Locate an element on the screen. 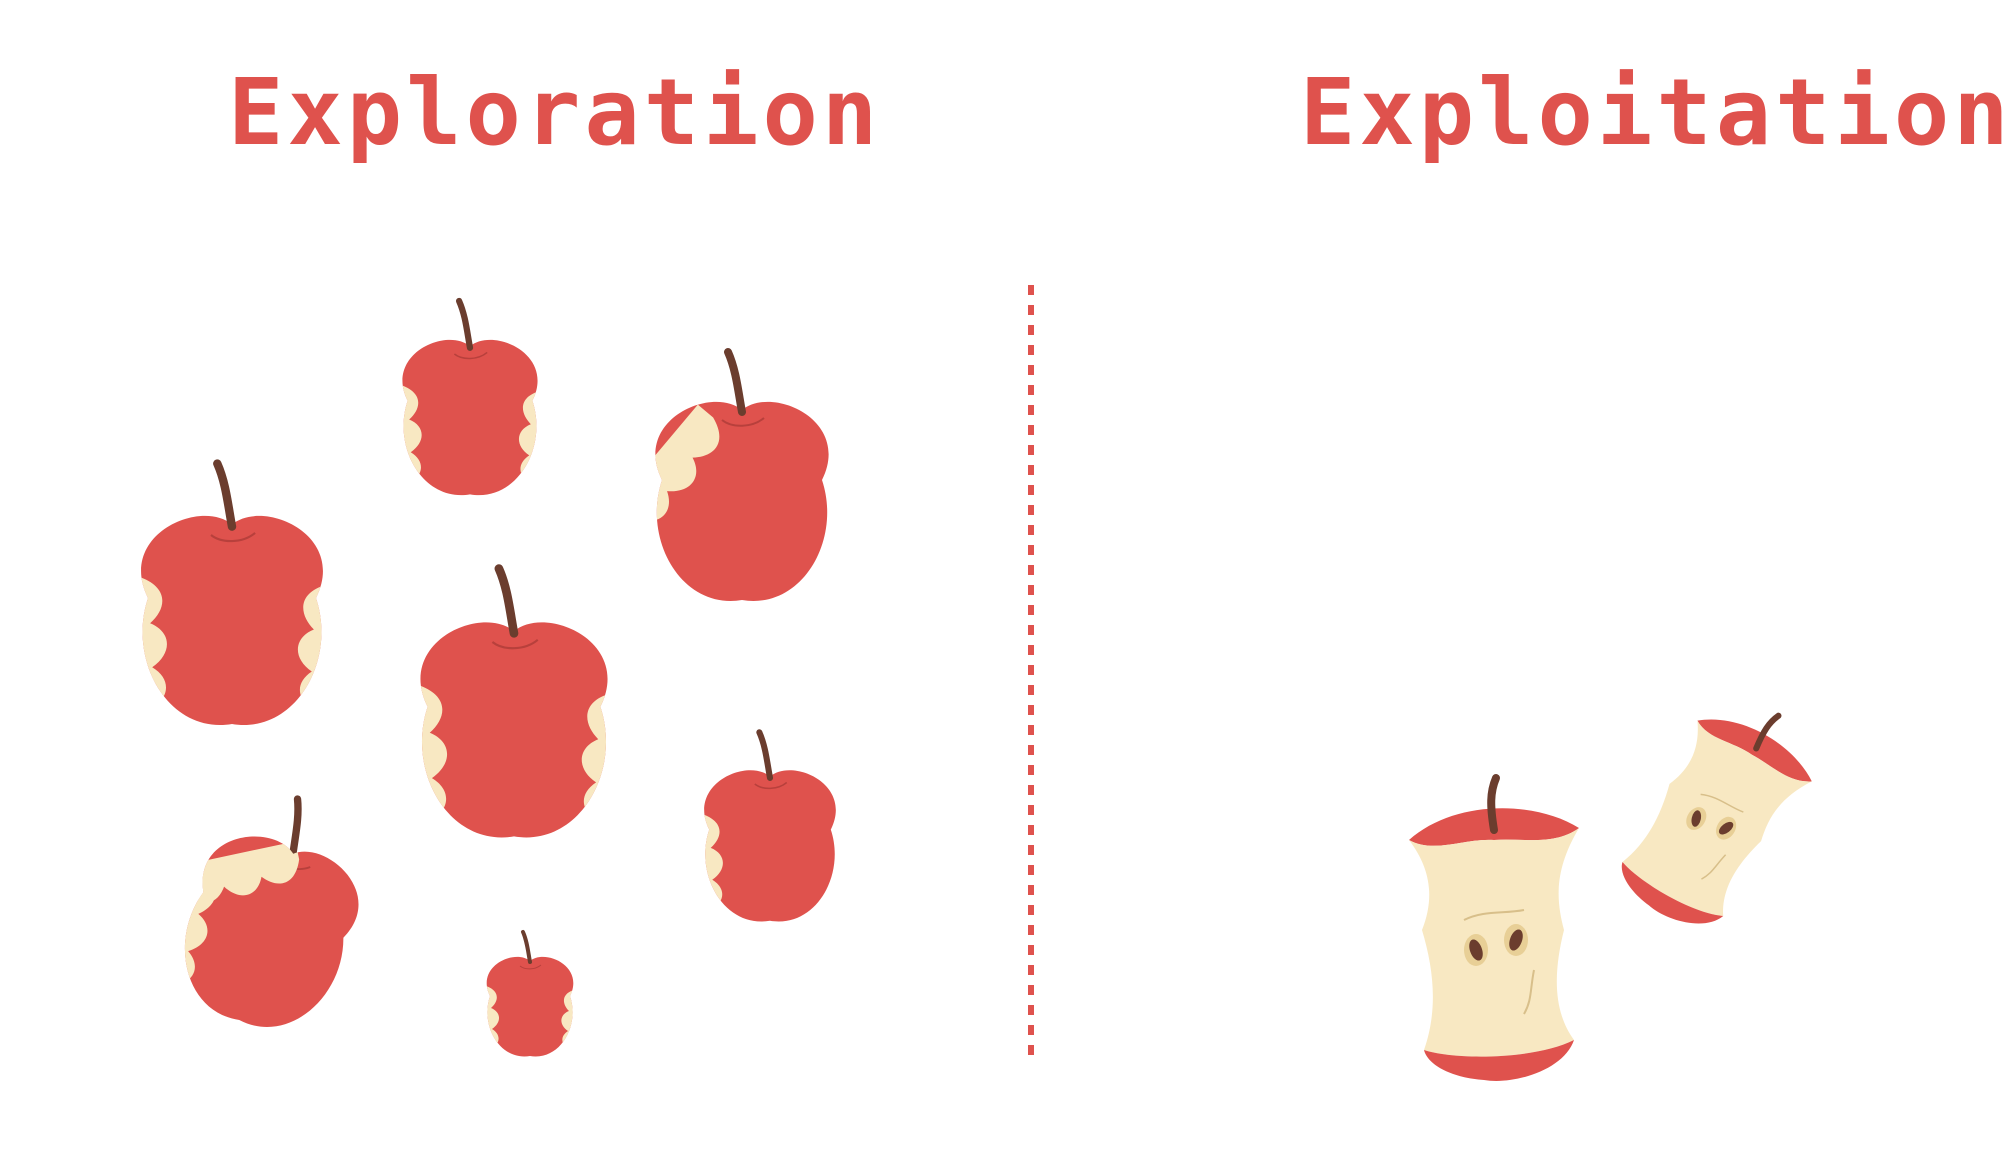  apple-cores-right is located at coordinates (1620, 881).